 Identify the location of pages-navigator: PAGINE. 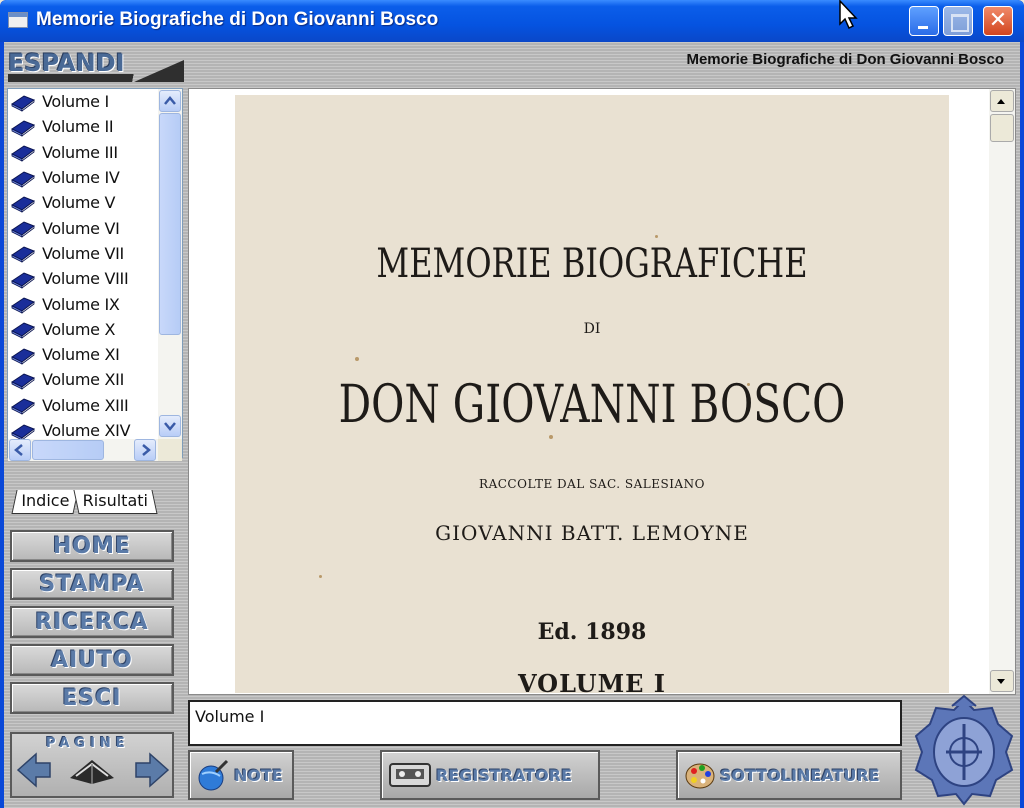
(92, 765).